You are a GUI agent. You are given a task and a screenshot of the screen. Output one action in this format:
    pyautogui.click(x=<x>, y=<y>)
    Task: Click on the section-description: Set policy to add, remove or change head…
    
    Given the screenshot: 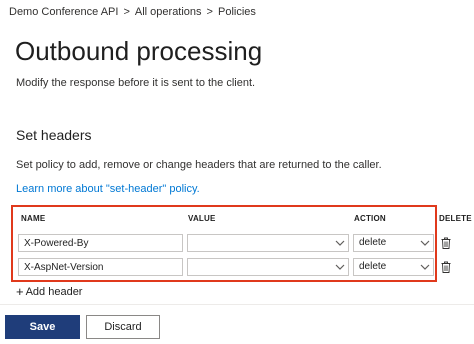 What is the action you would take?
    pyautogui.click(x=199, y=165)
    